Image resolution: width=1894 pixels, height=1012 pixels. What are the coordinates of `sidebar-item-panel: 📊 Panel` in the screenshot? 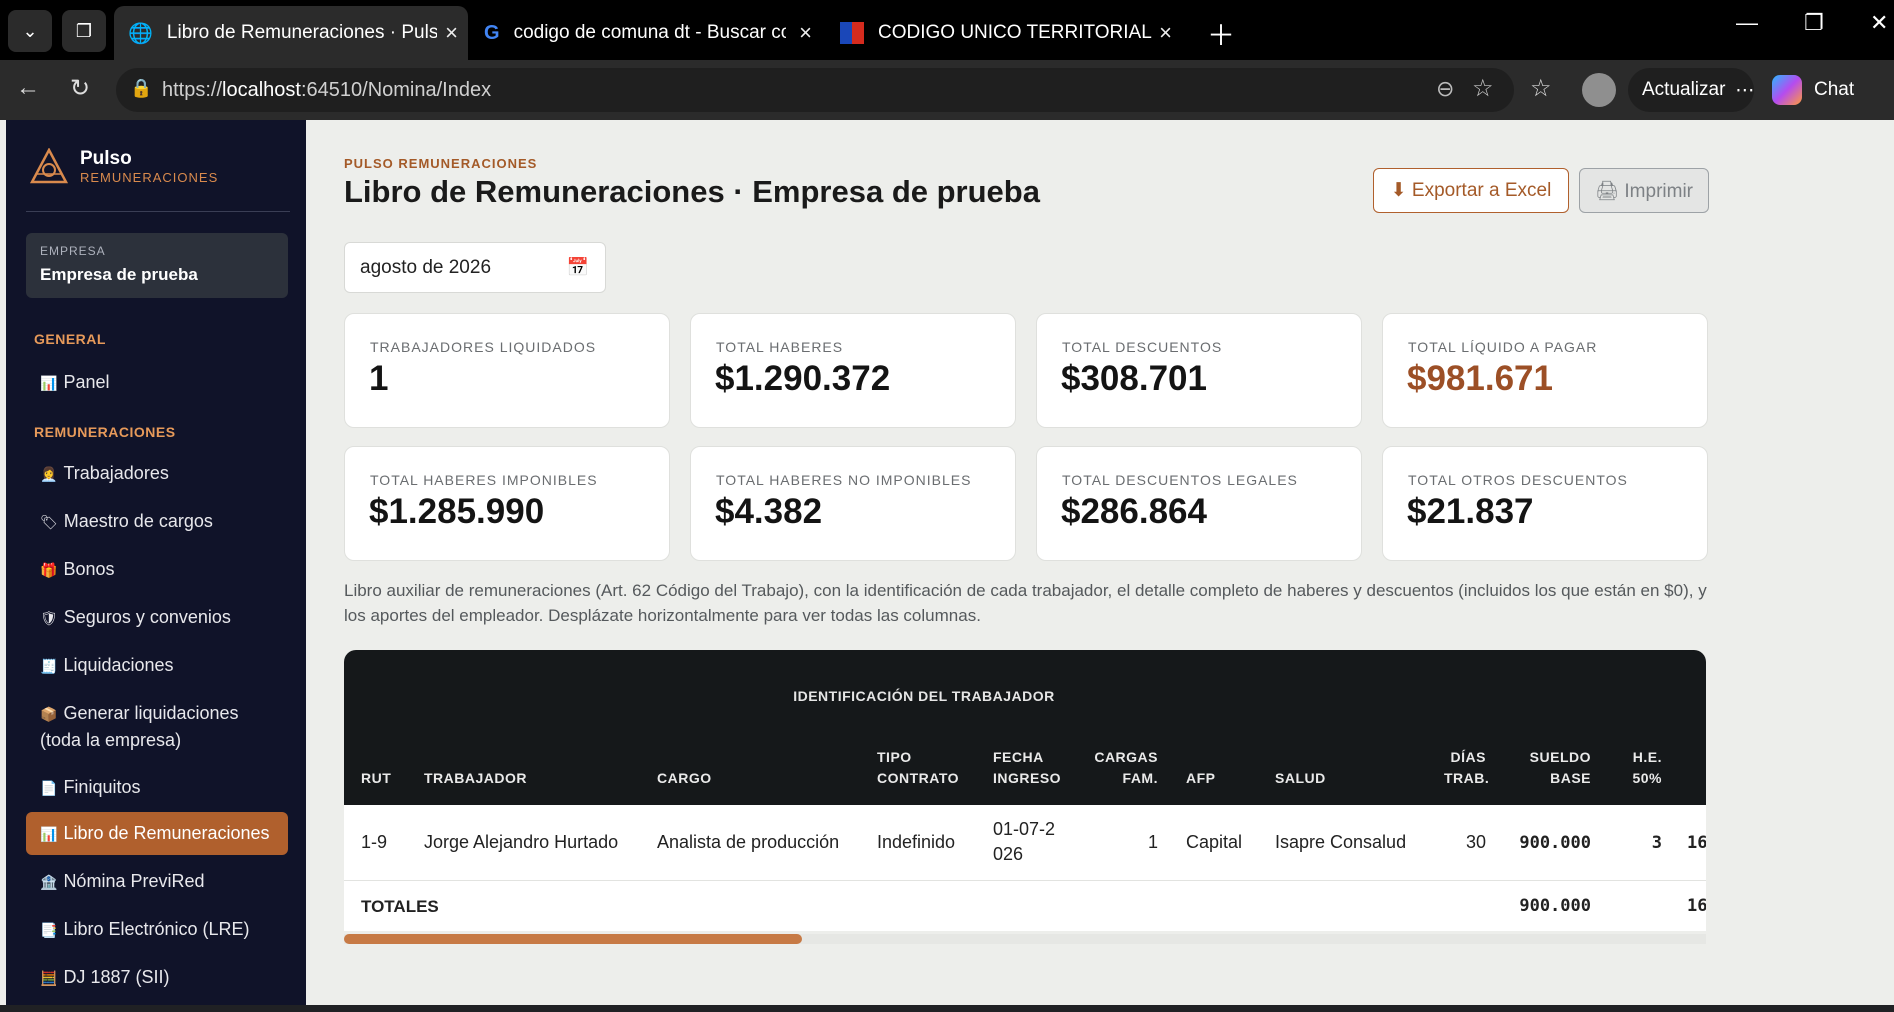 It's located at (157, 382).